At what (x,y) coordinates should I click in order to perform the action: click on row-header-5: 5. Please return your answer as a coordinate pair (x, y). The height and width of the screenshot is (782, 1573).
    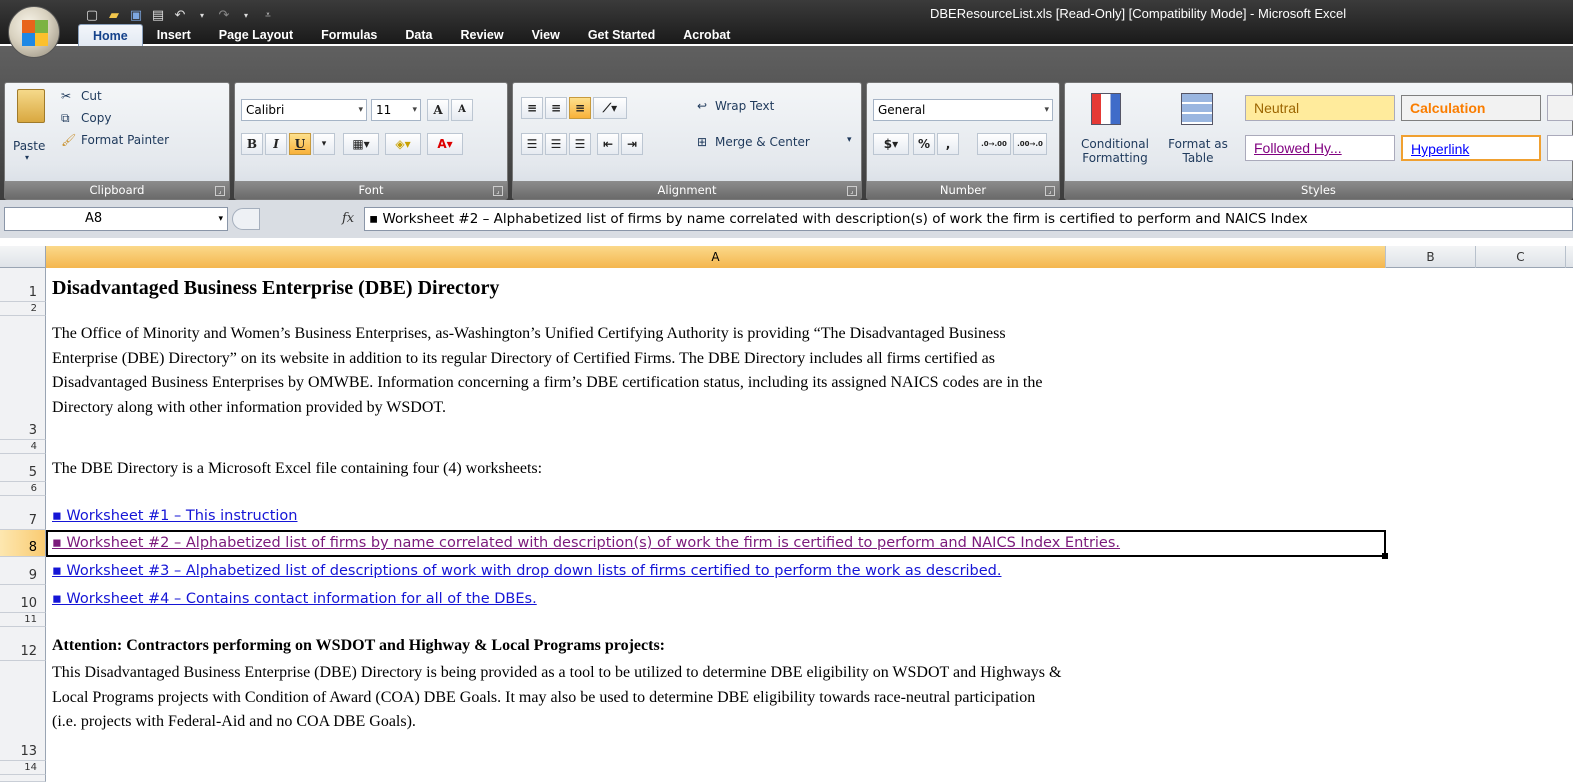
    Looking at the image, I should click on (23, 468).